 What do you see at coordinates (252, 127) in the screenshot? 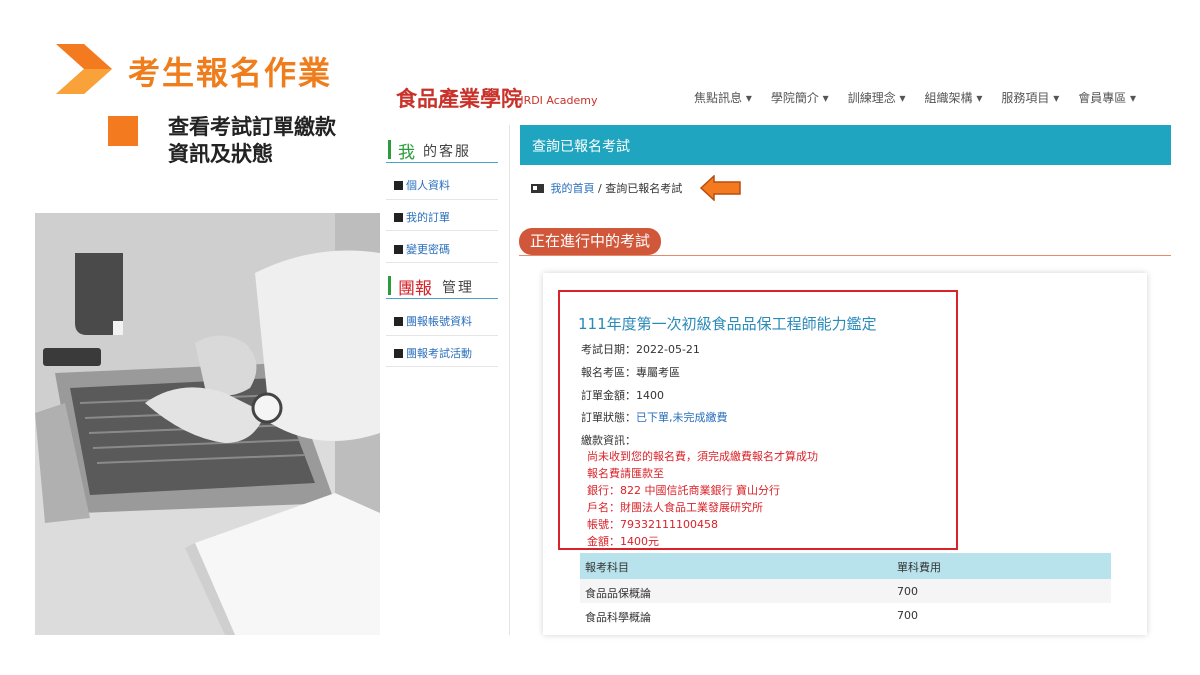
I see `subtitle-line-1: 查看考試訂單繳款` at bounding box center [252, 127].